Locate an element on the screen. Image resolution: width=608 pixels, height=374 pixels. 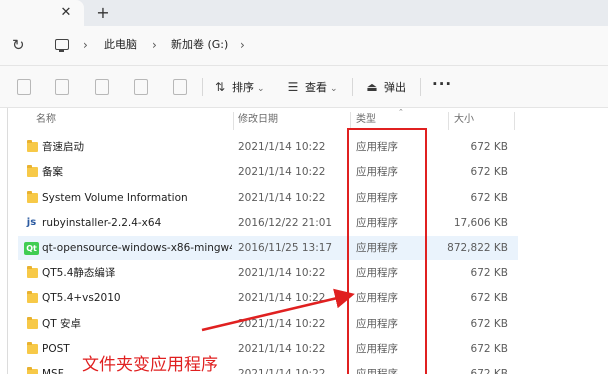
annotation-arrow-line is located at coordinates (278, 310).